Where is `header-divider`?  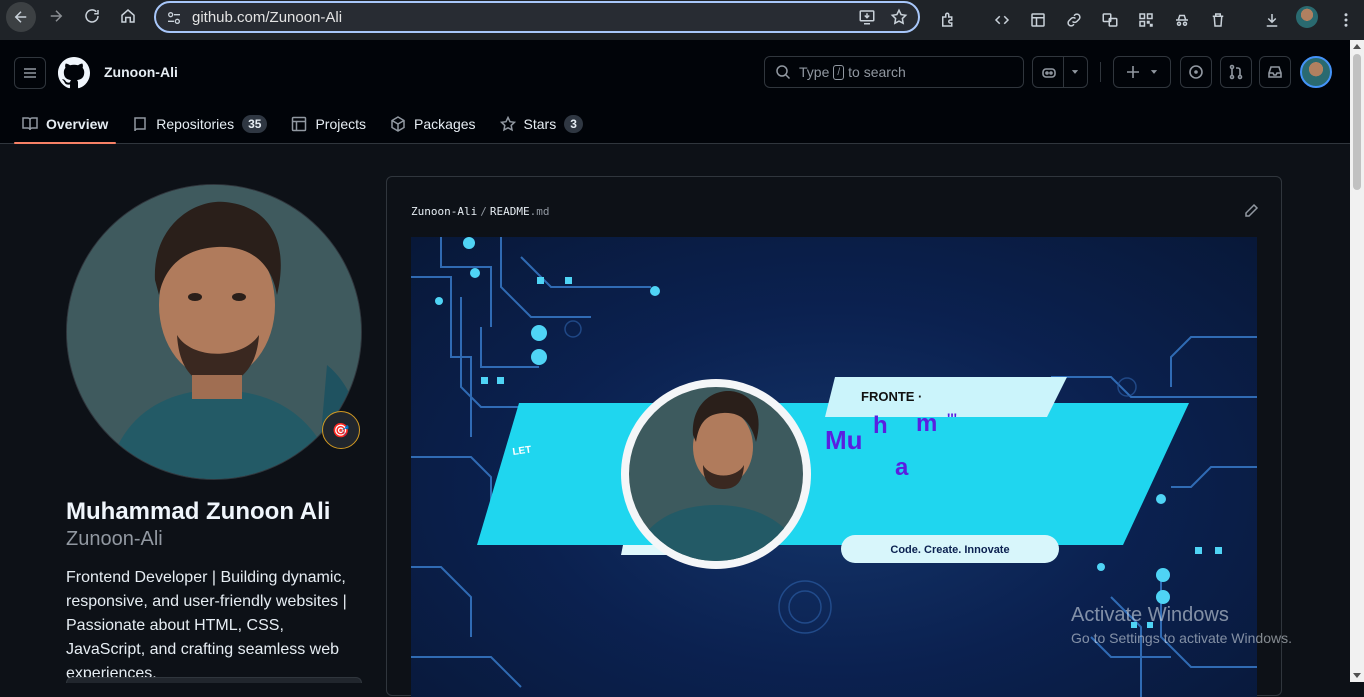
header-divider is located at coordinates (1100, 72).